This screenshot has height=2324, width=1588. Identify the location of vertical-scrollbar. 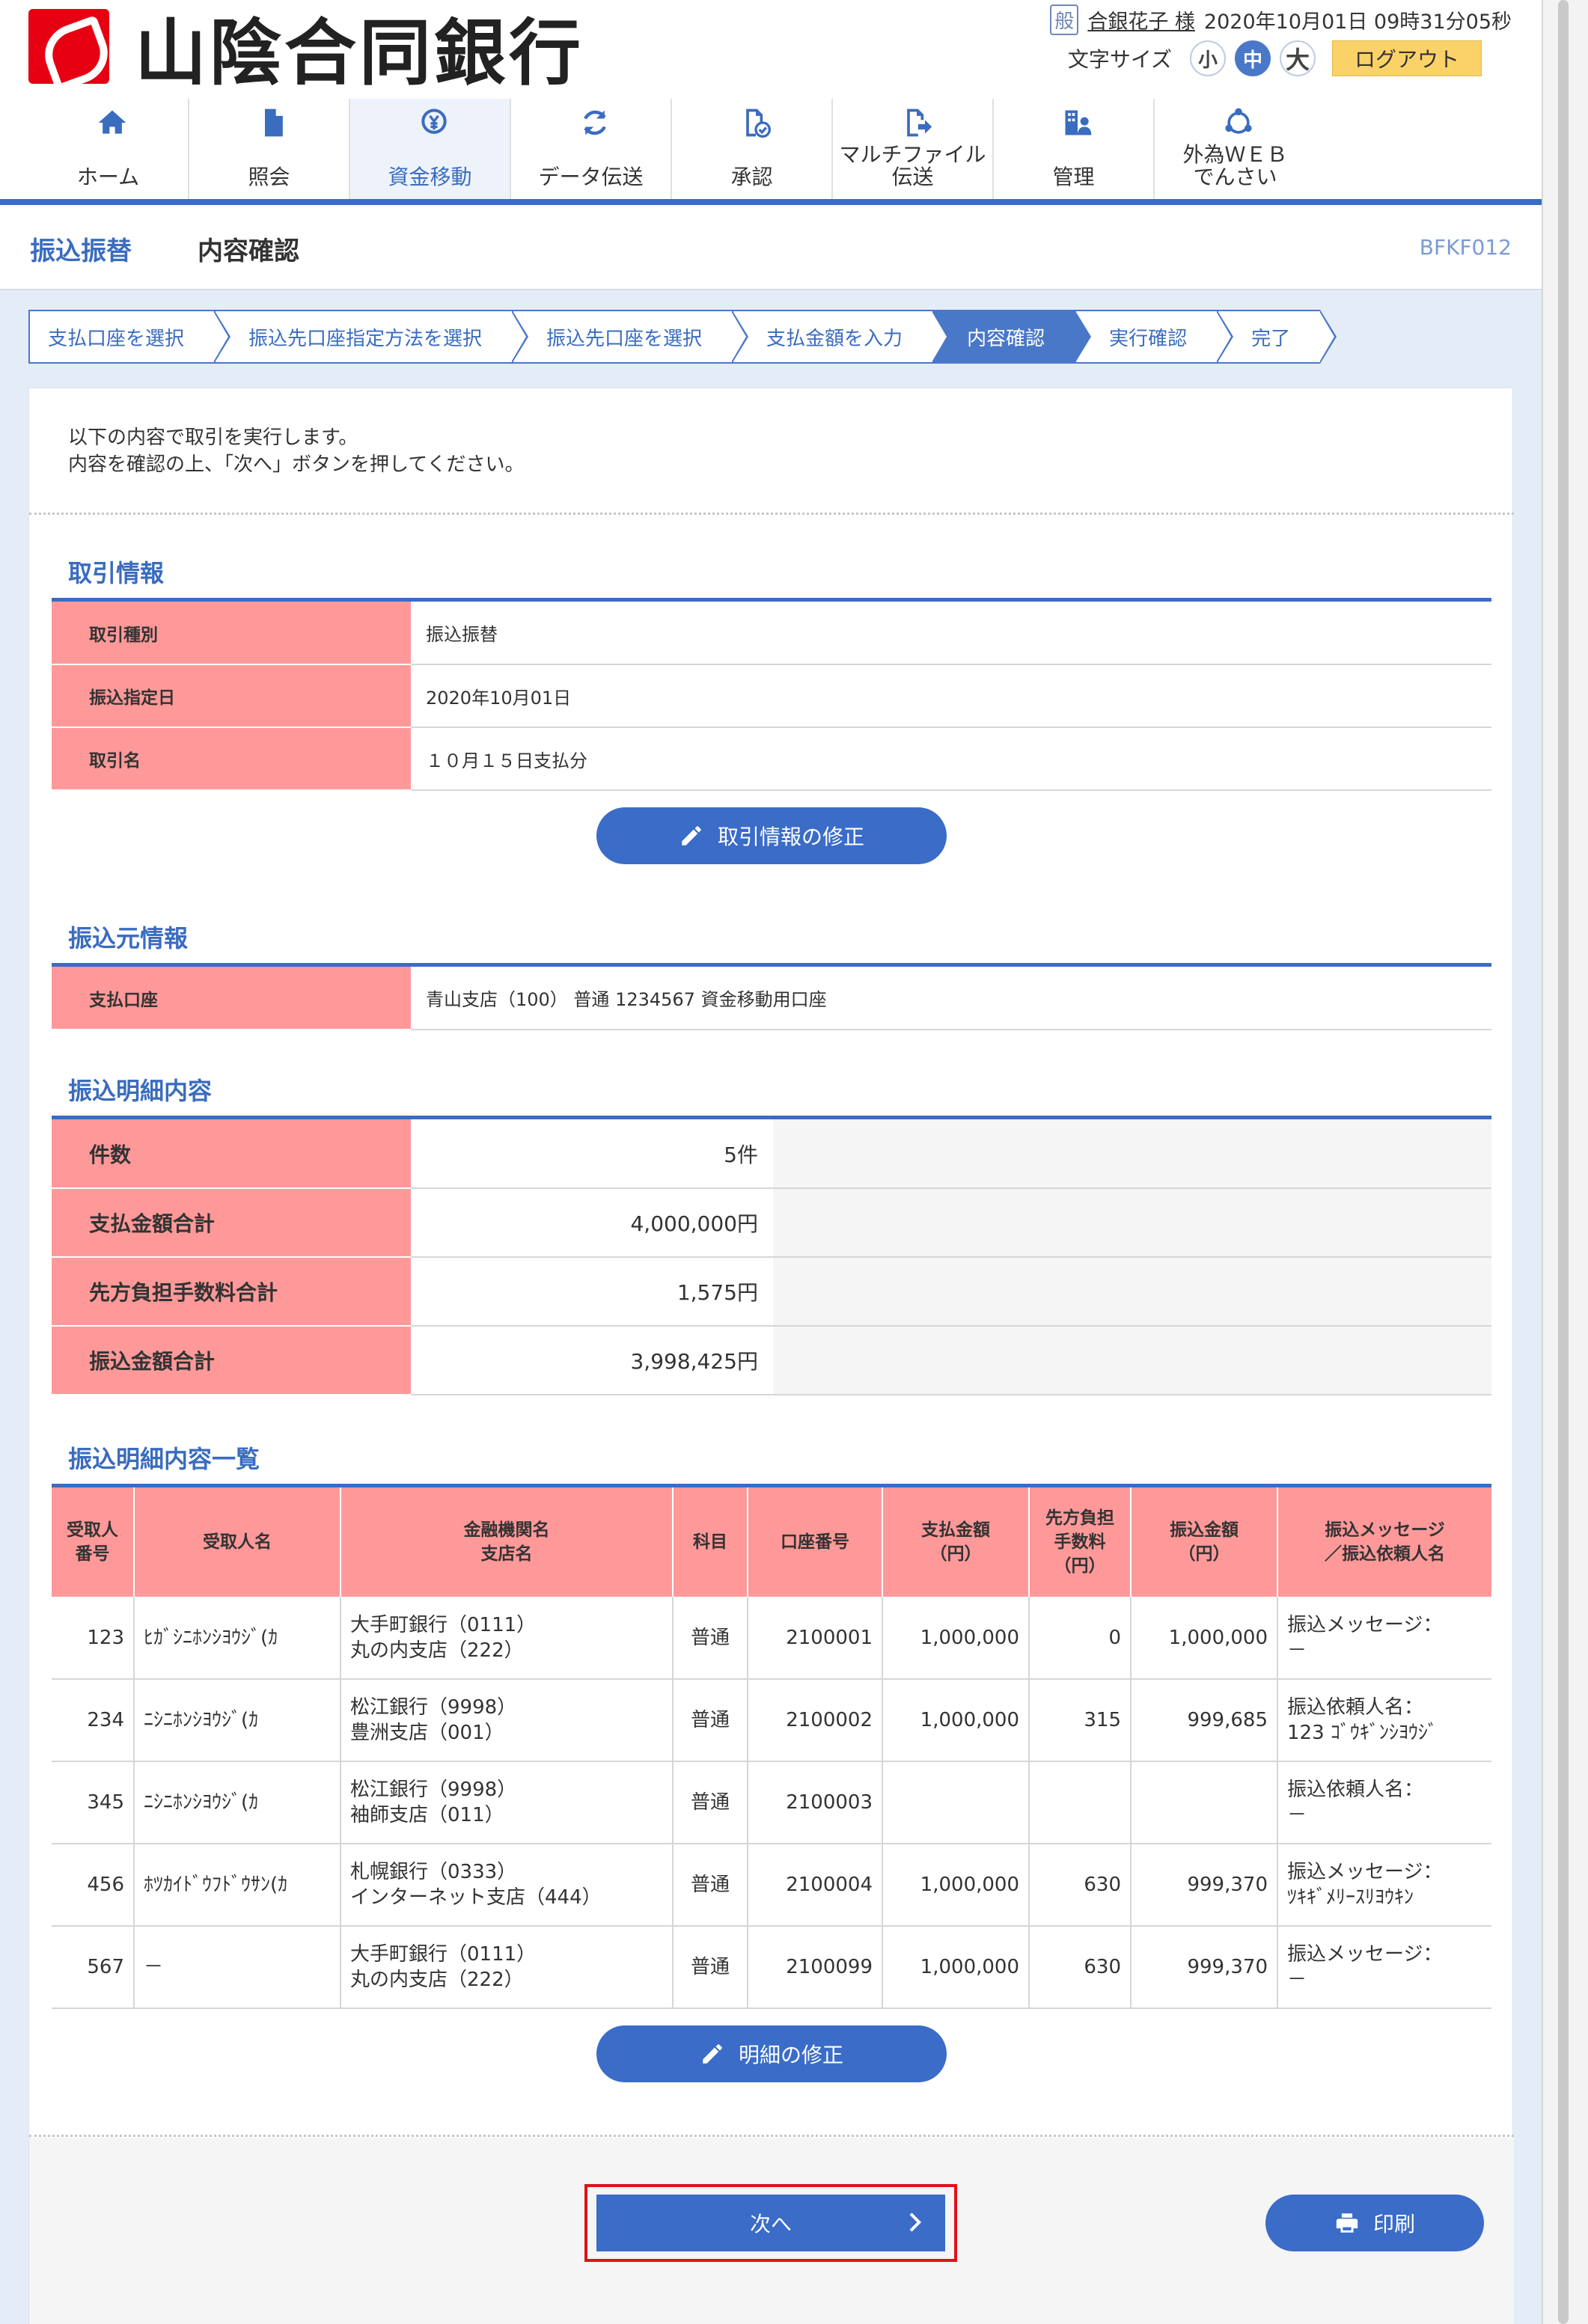
(1565, 1162).